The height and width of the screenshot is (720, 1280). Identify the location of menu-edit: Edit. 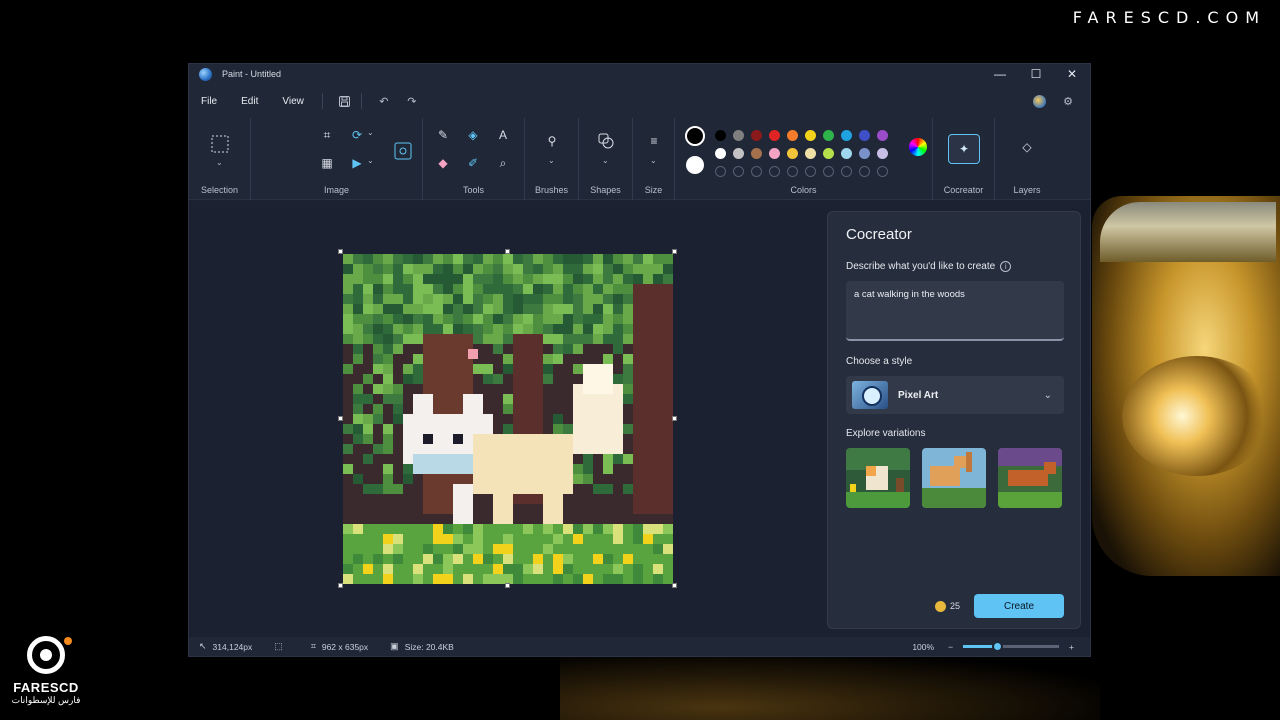
(249, 101).